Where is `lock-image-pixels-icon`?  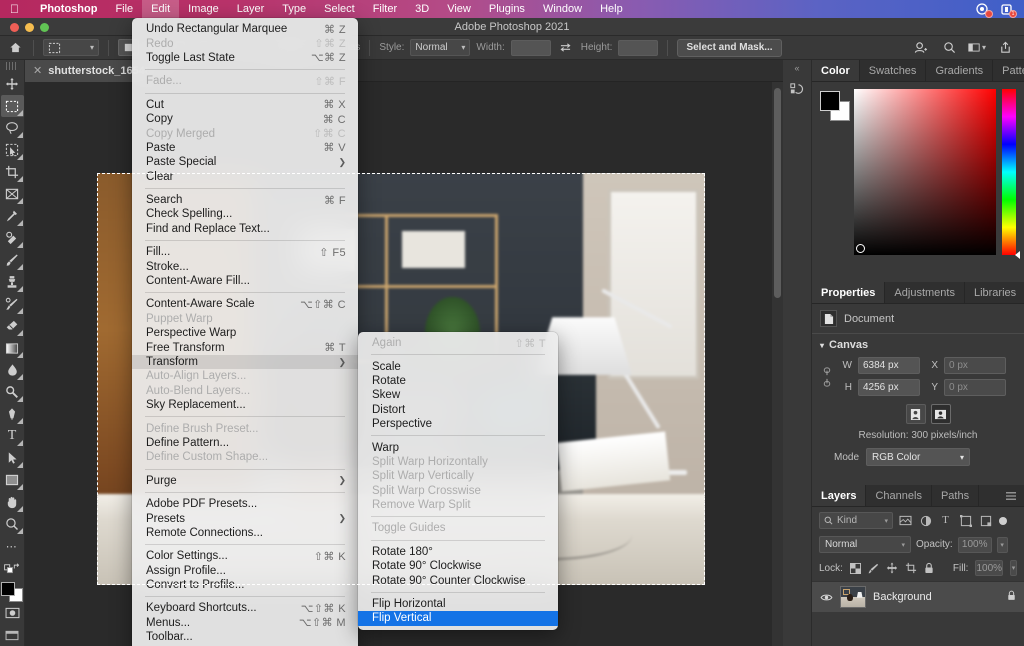
lock-image-pixels-icon is located at coordinates (873, 568).